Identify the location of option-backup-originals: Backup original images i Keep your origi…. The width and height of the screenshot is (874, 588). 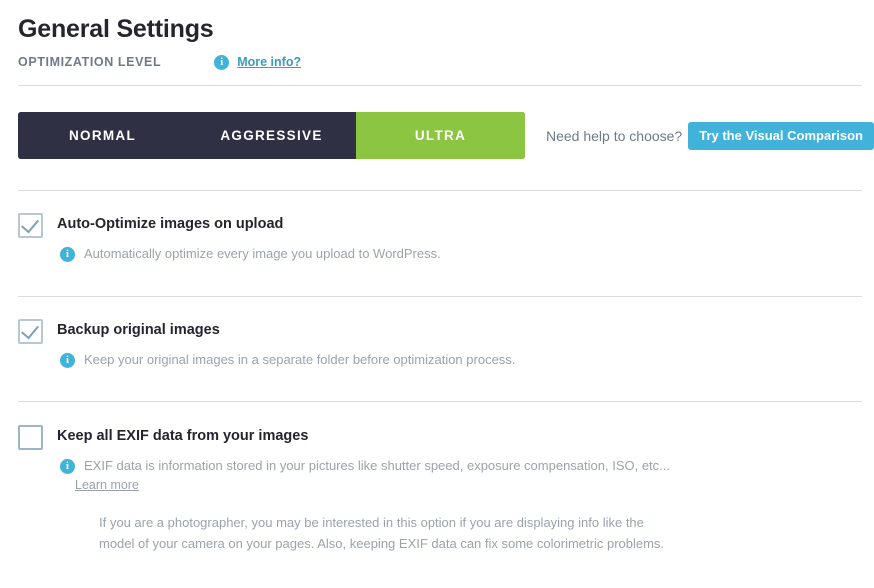
(440, 343).